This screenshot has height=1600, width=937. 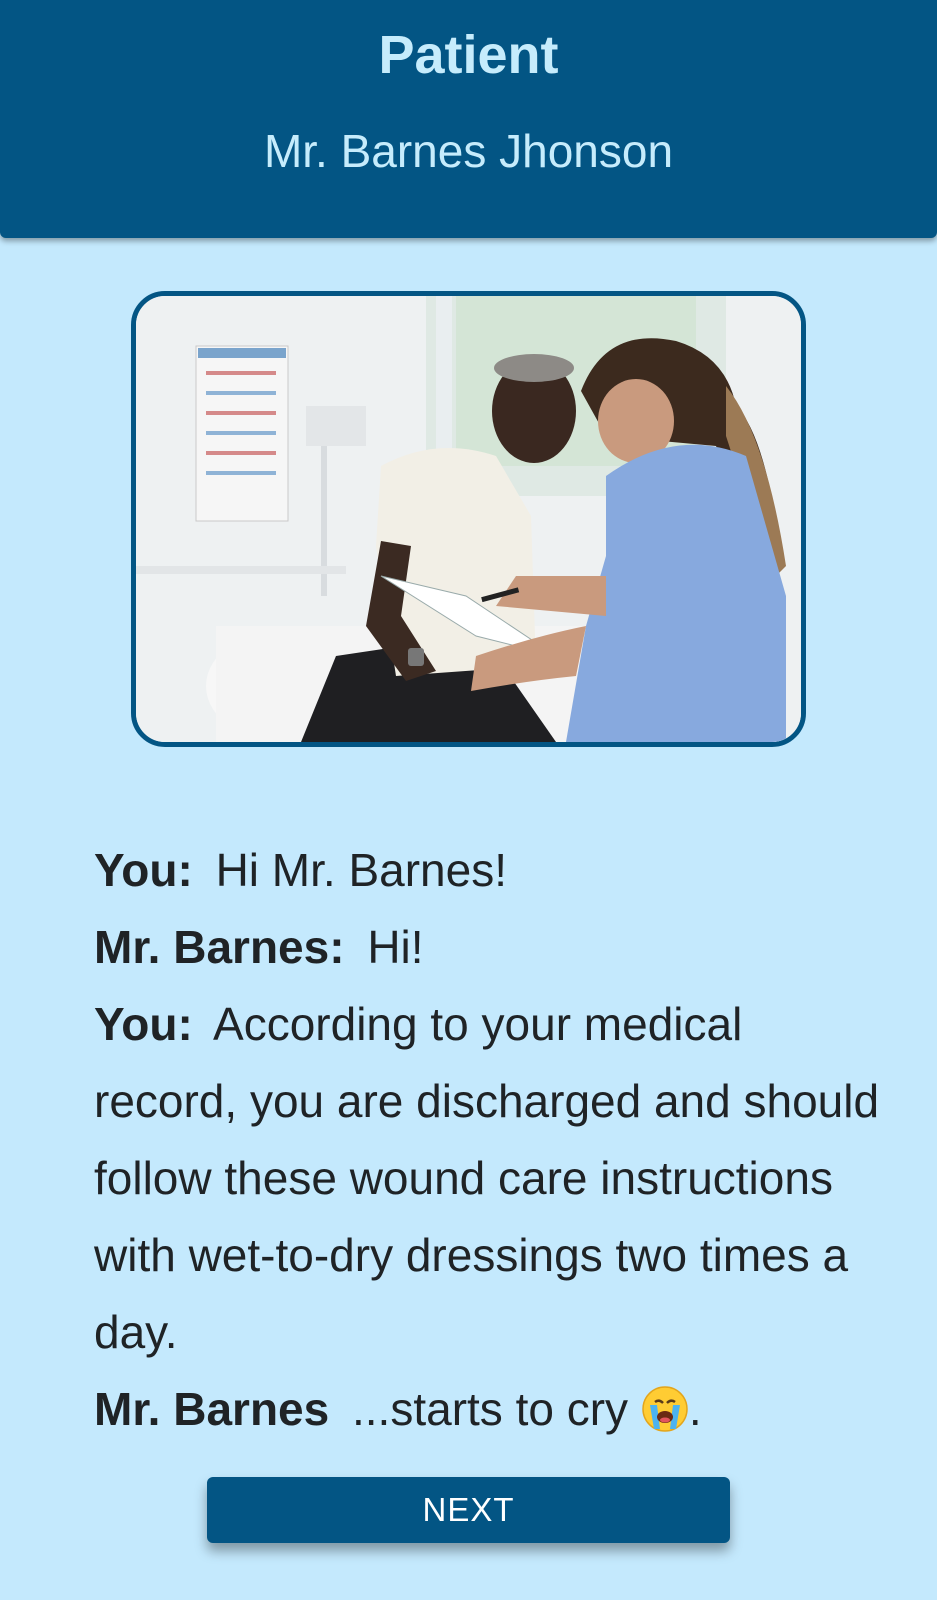 What do you see at coordinates (468, 55) in the screenshot?
I see `page-title: Patient` at bounding box center [468, 55].